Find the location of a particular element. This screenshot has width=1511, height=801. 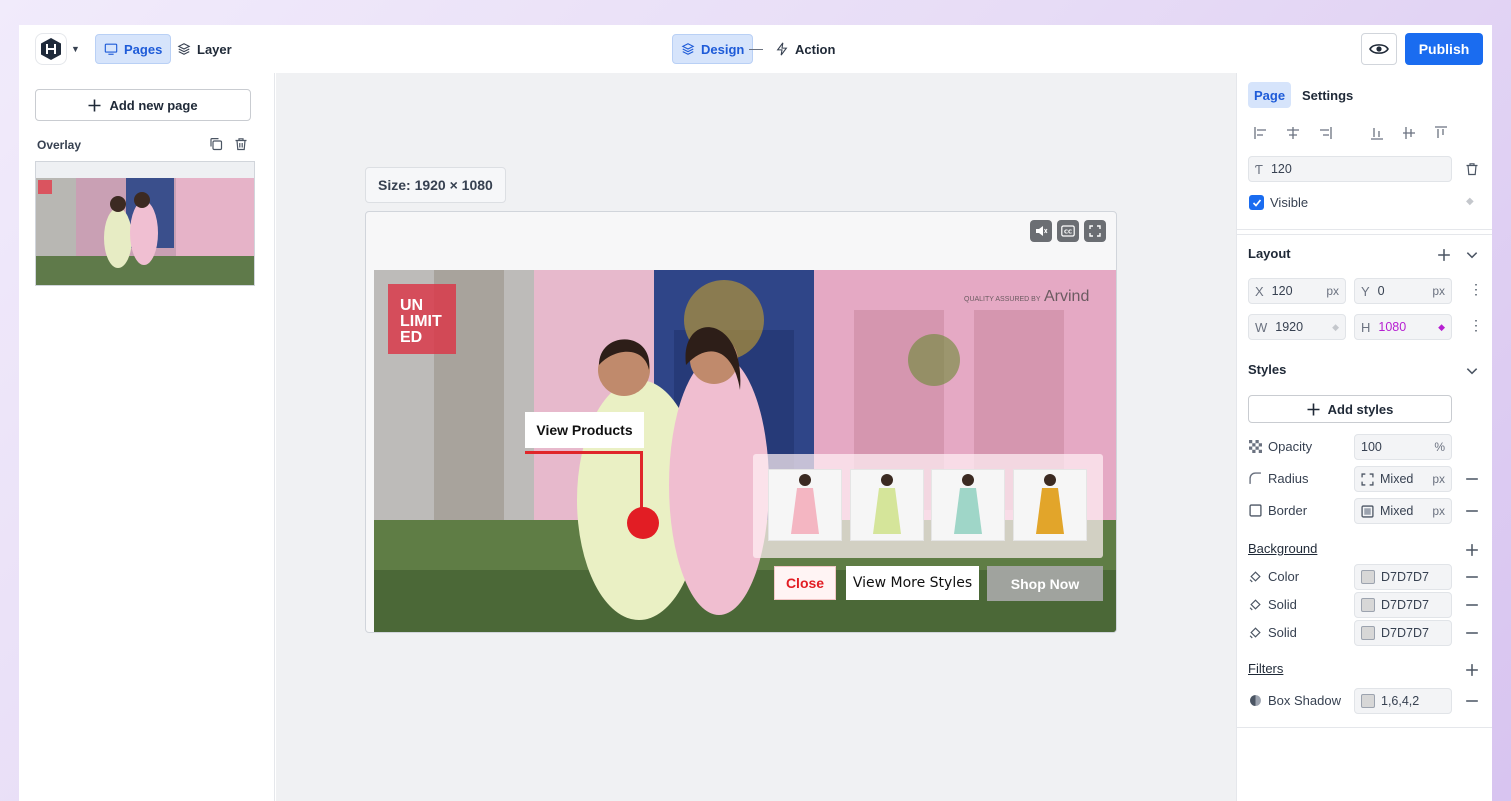

box-shadow-label: Box Shadow is located at coordinates (1304, 700).